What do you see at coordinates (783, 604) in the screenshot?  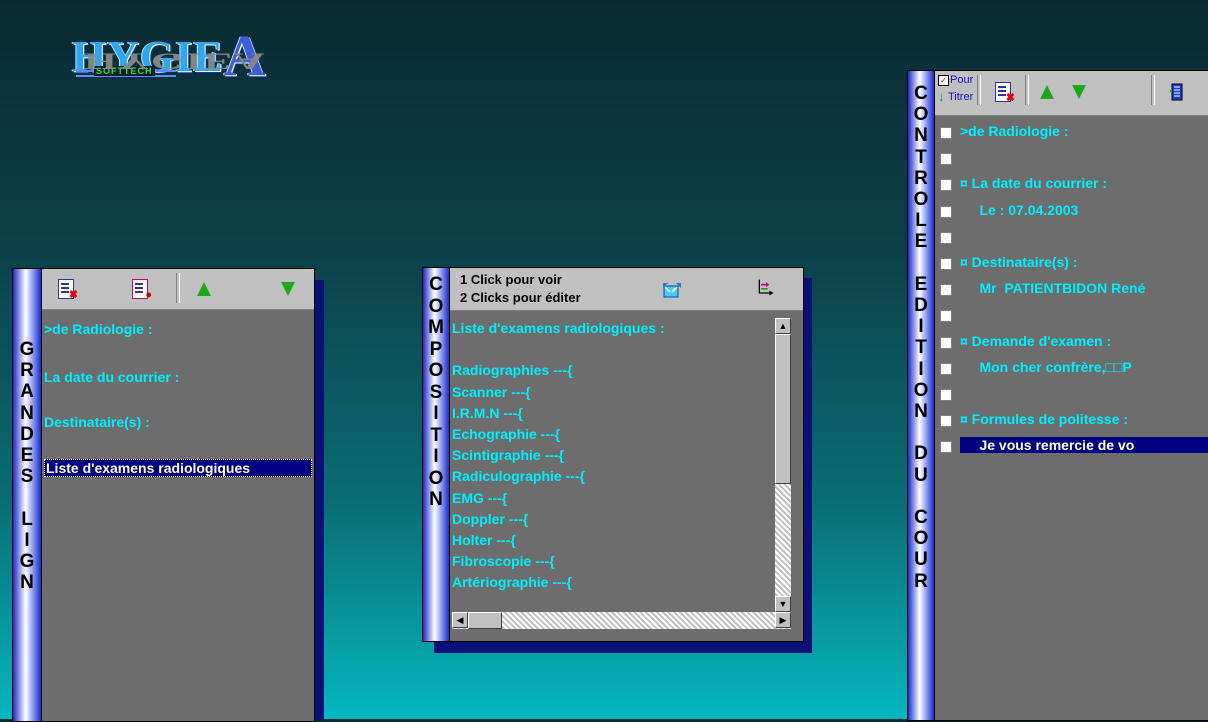 I see `scroll-down-button: ▼` at bounding box center [783, 604].